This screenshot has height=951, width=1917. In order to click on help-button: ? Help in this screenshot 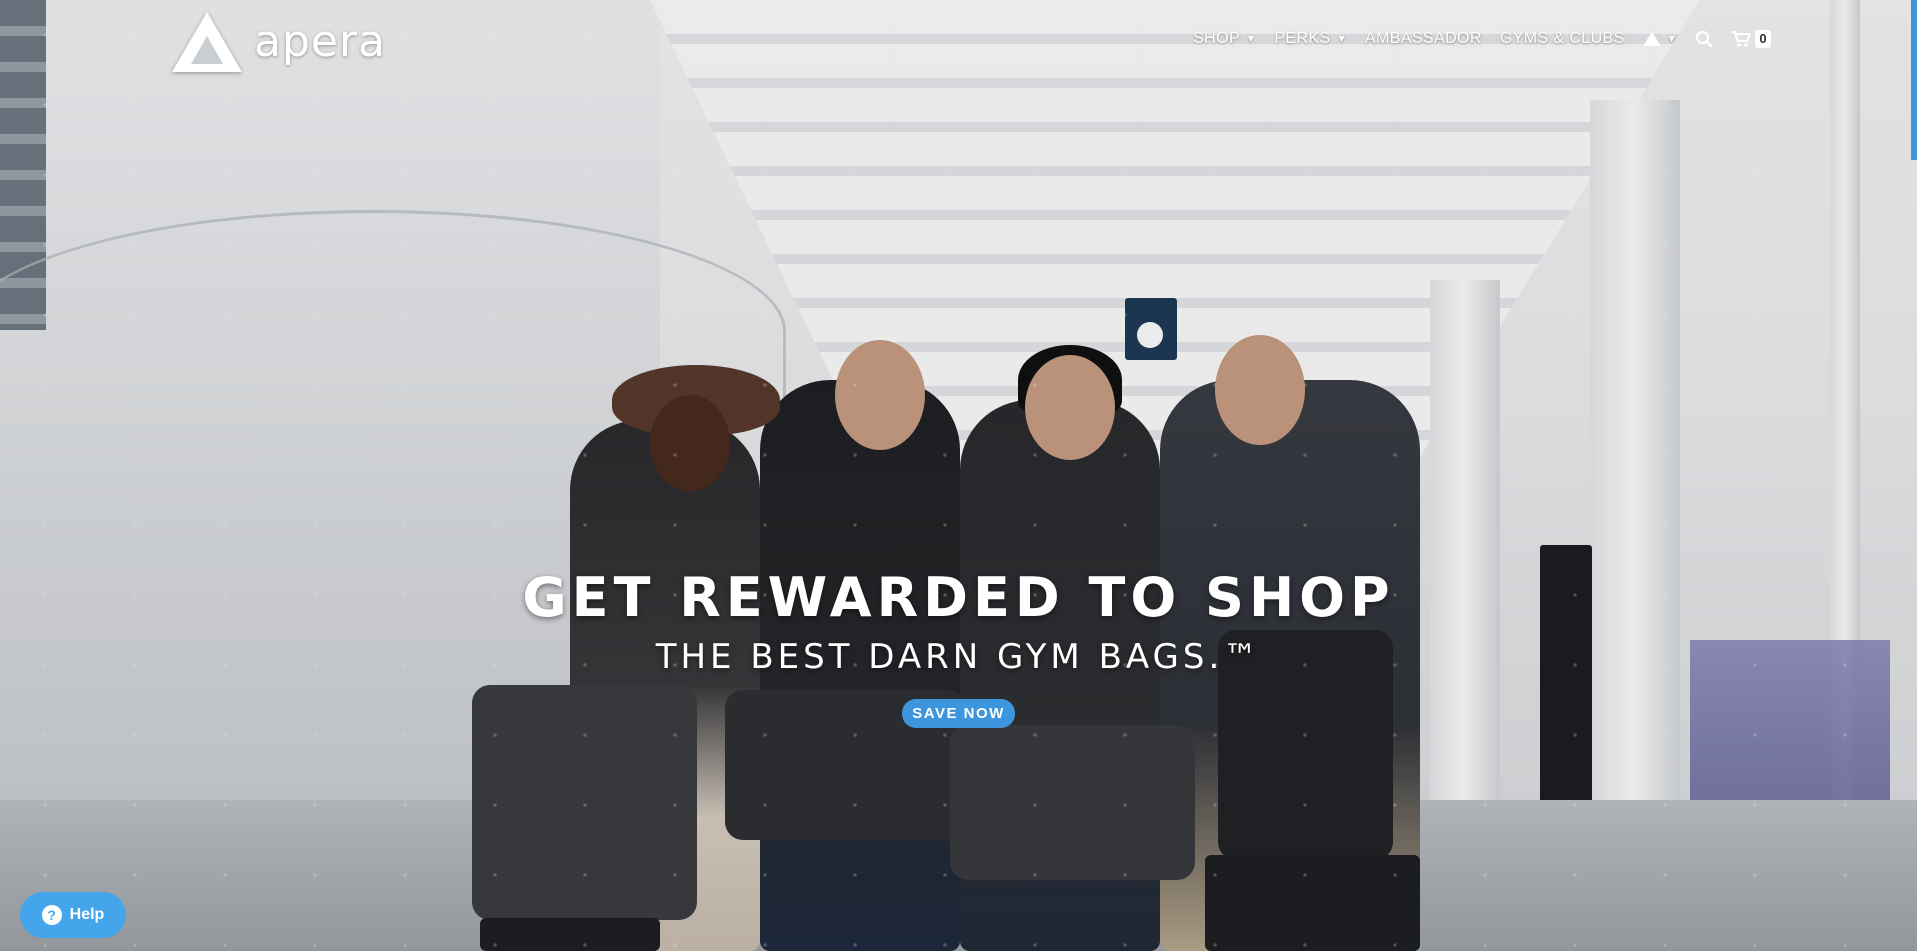, I will do `click(73, 915)`.